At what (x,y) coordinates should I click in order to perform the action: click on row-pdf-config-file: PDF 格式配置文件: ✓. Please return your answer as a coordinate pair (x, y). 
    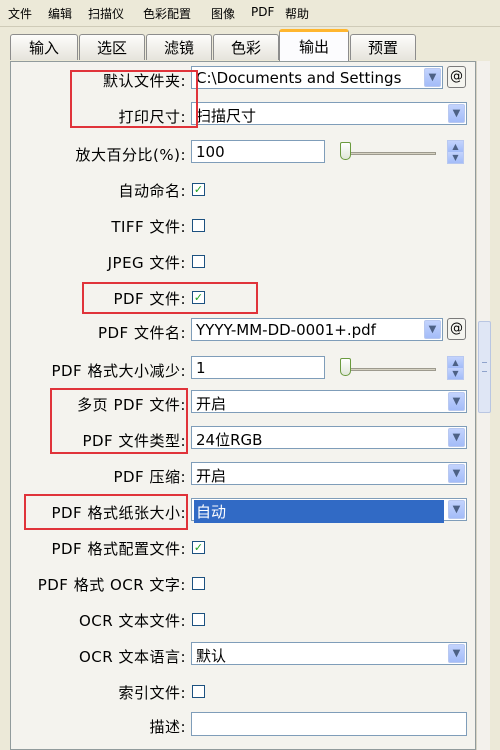
    Looking at the image, I should click on (250, 548).